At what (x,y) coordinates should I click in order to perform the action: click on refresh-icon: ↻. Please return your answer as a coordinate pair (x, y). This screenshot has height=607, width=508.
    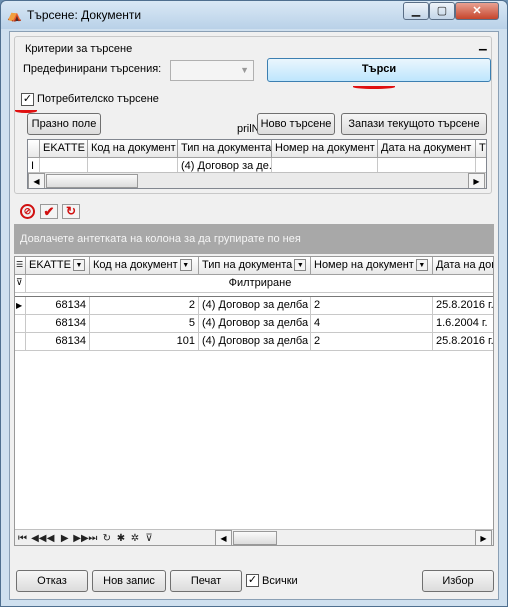
    Looking at the image, I should click on (106, 538).